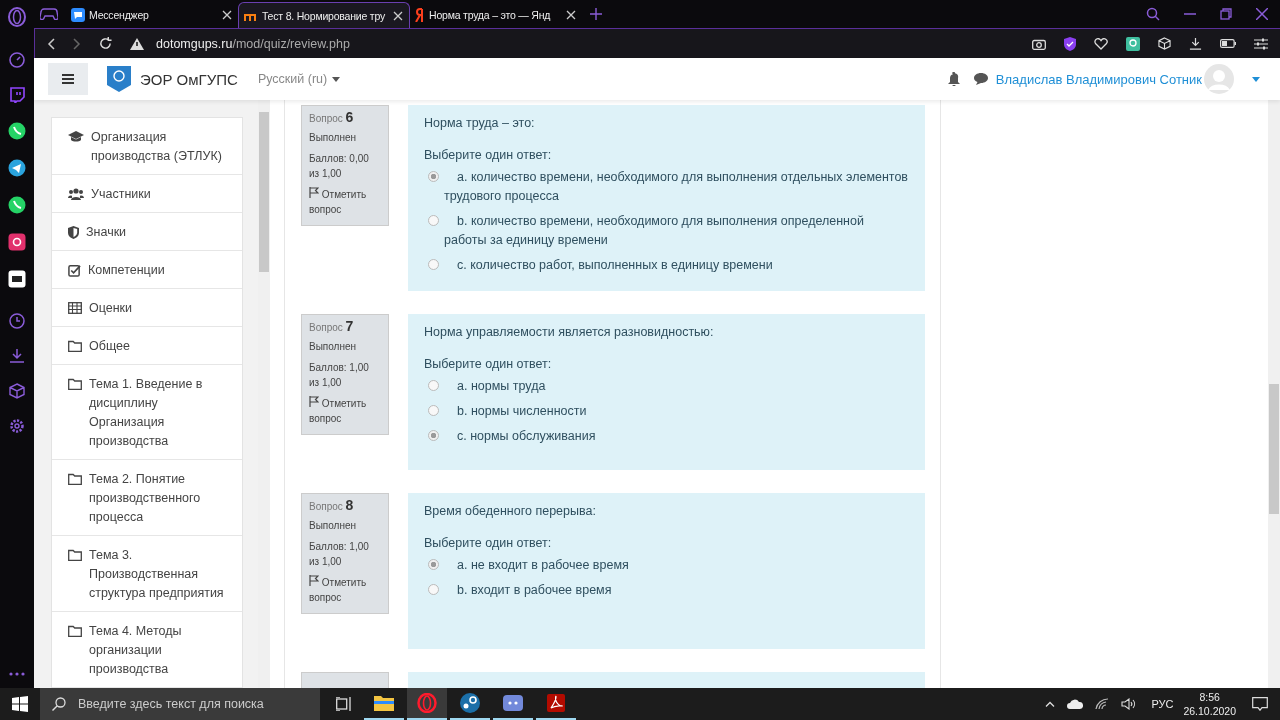 The height and width of the screenshot is (720, 1280). I want to click on acrobat-icon, so click(556, 703).